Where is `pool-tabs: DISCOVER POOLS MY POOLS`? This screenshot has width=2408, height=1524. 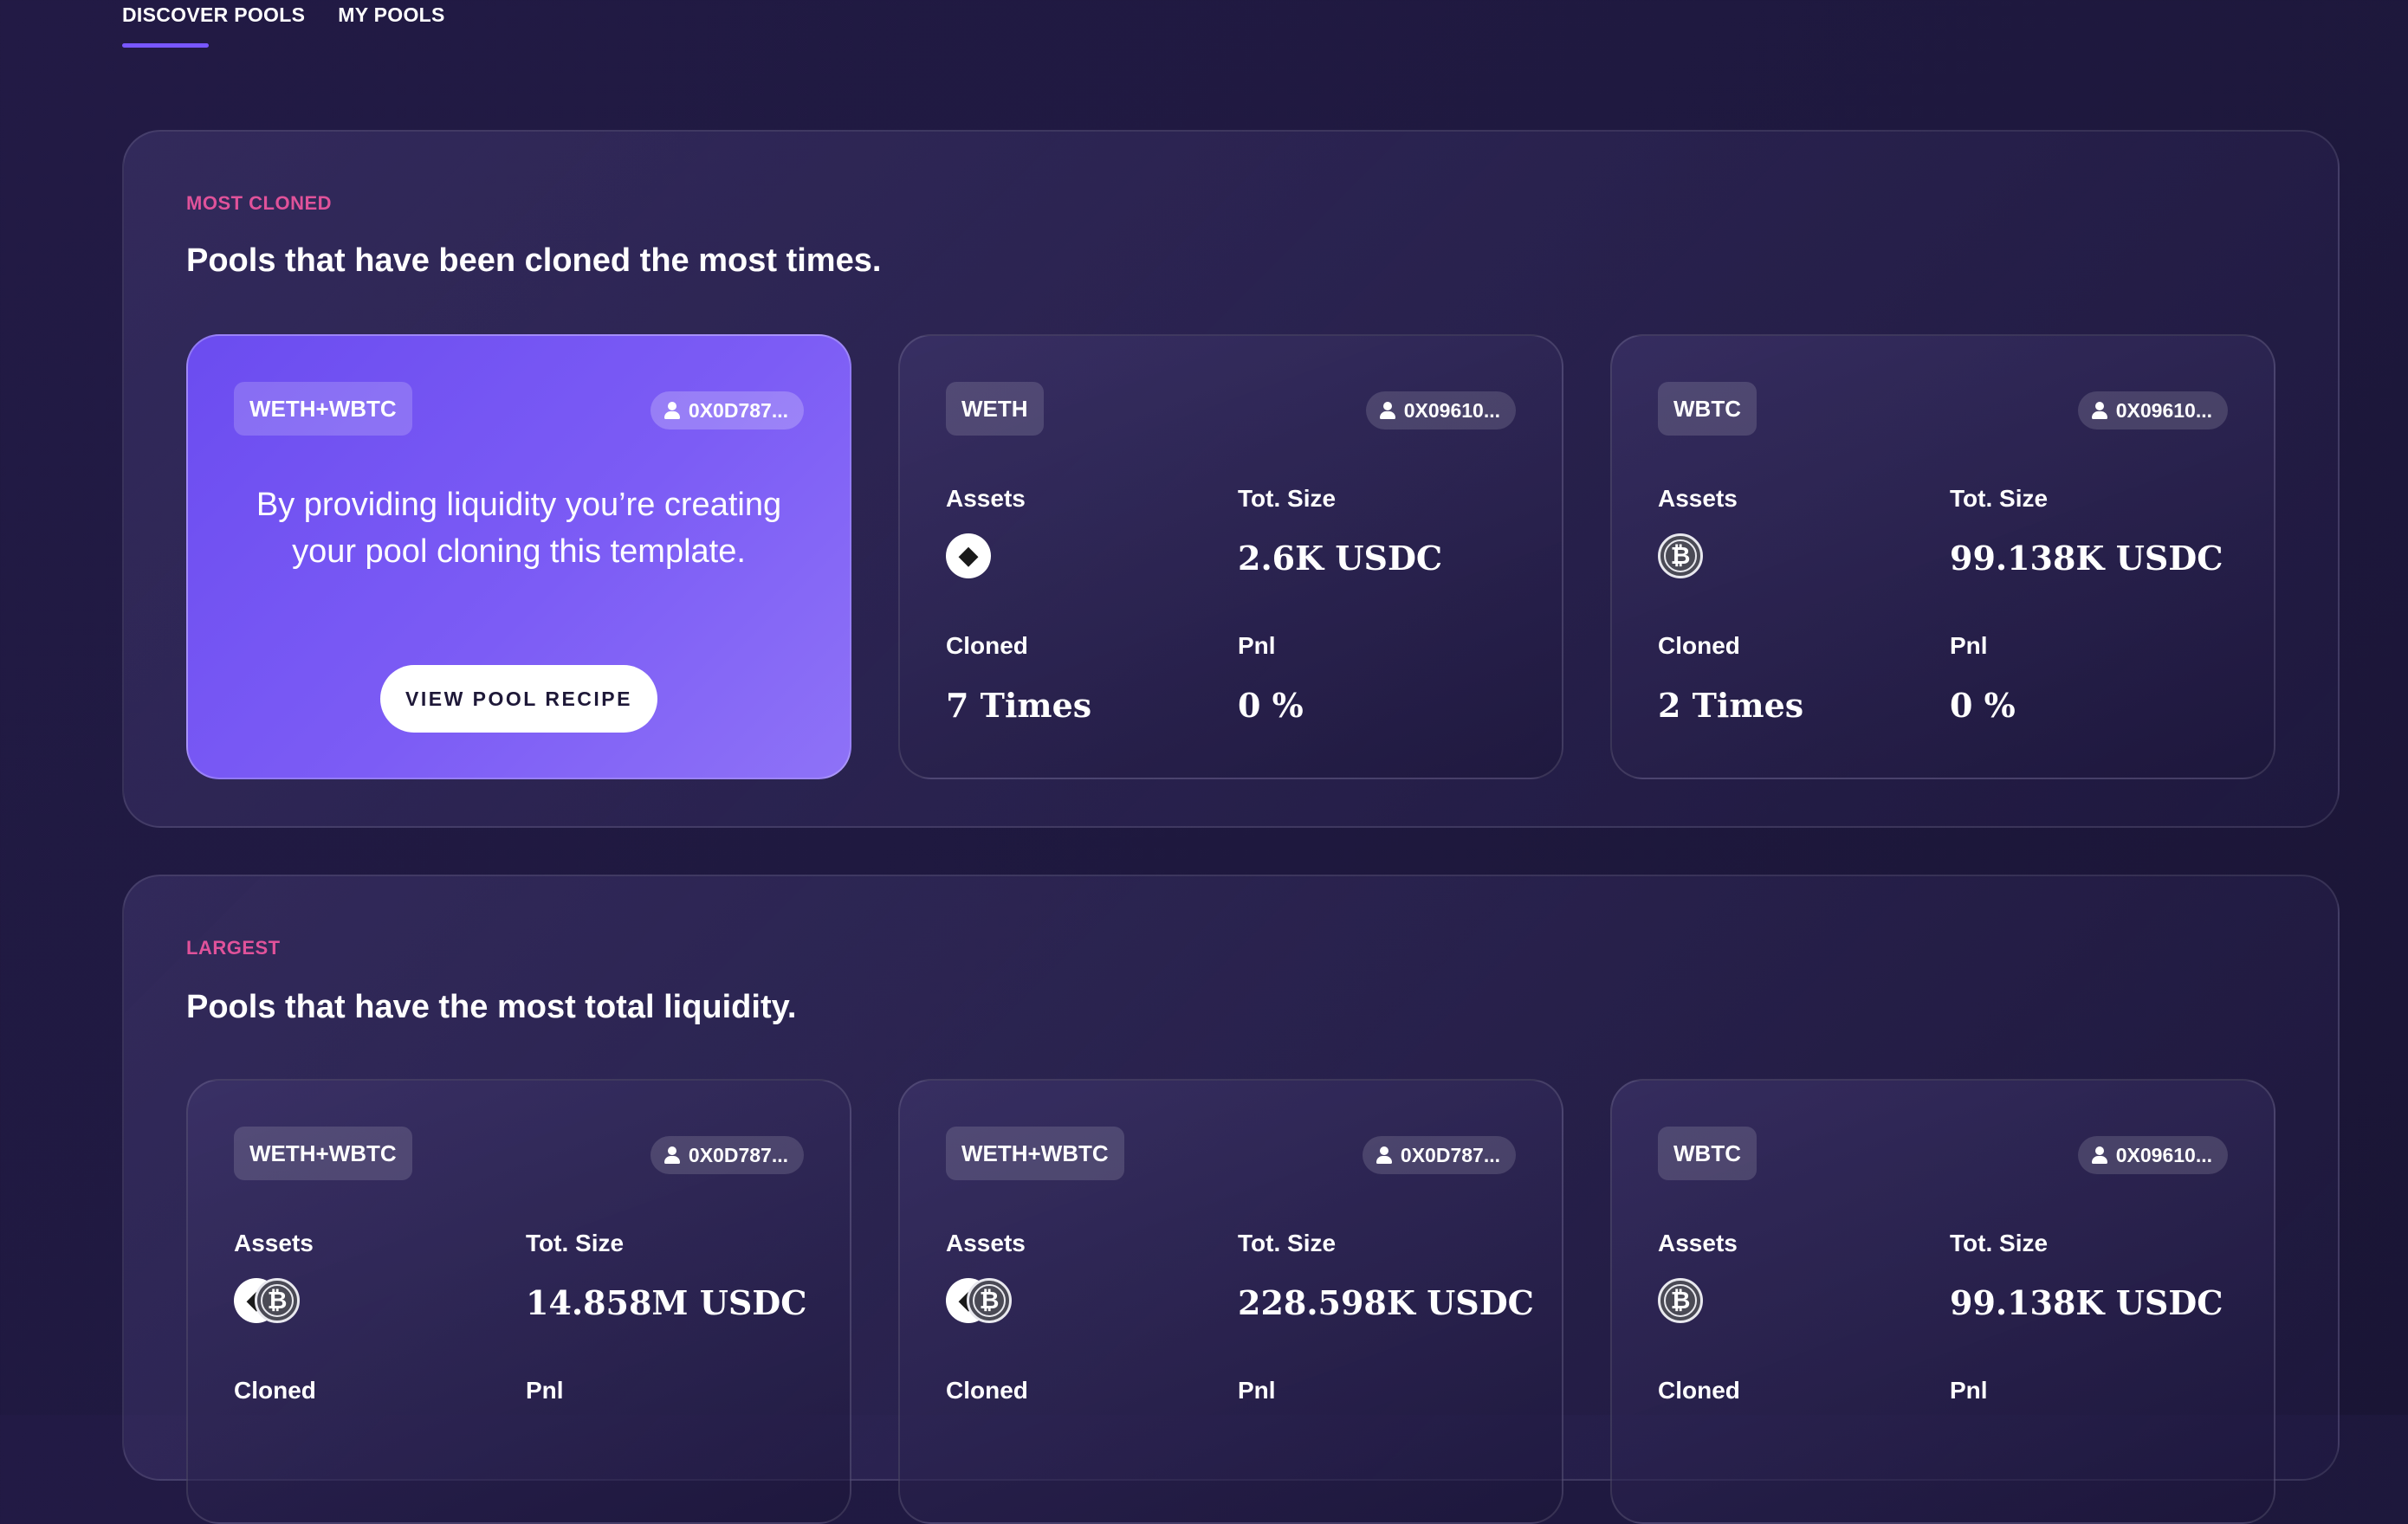
pool-tabs: DISCOVER POOLS MY POOLS is located at coordinates (283, 26).